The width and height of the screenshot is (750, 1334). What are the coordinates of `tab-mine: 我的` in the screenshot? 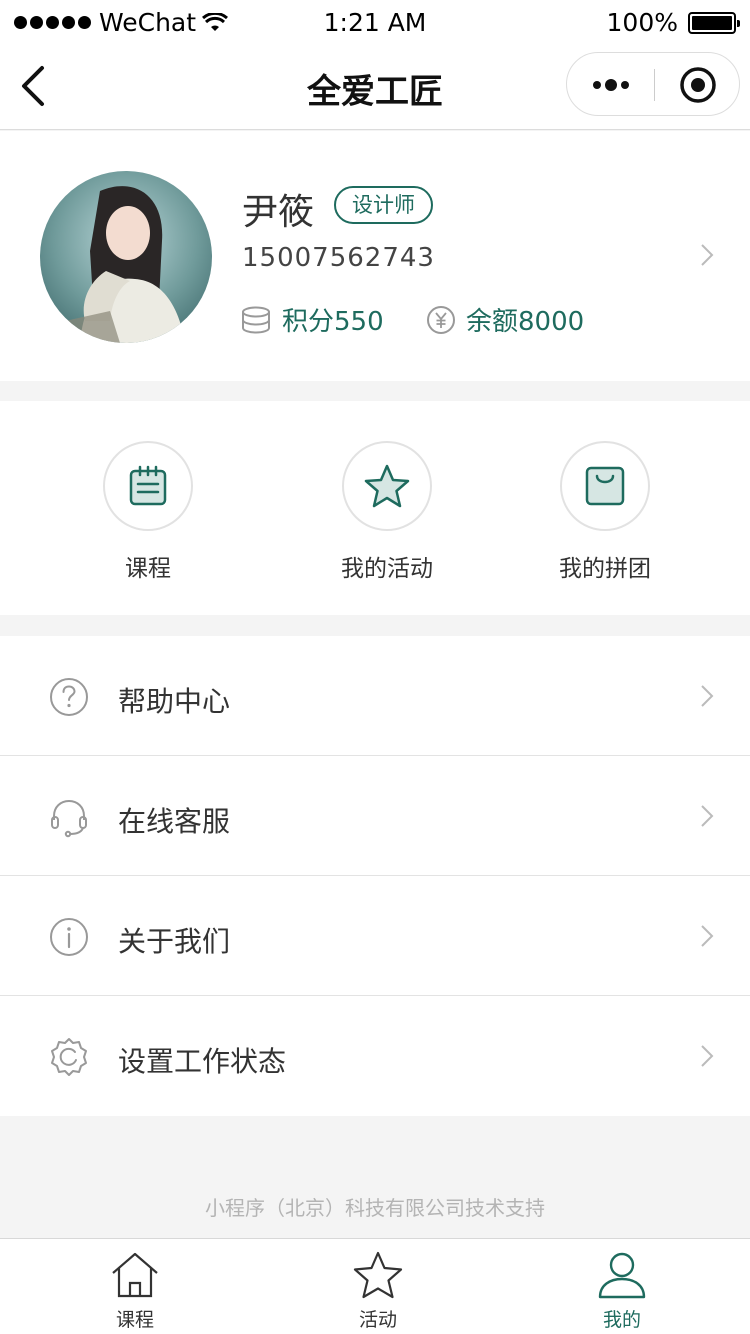 It's located at (622, 1291).